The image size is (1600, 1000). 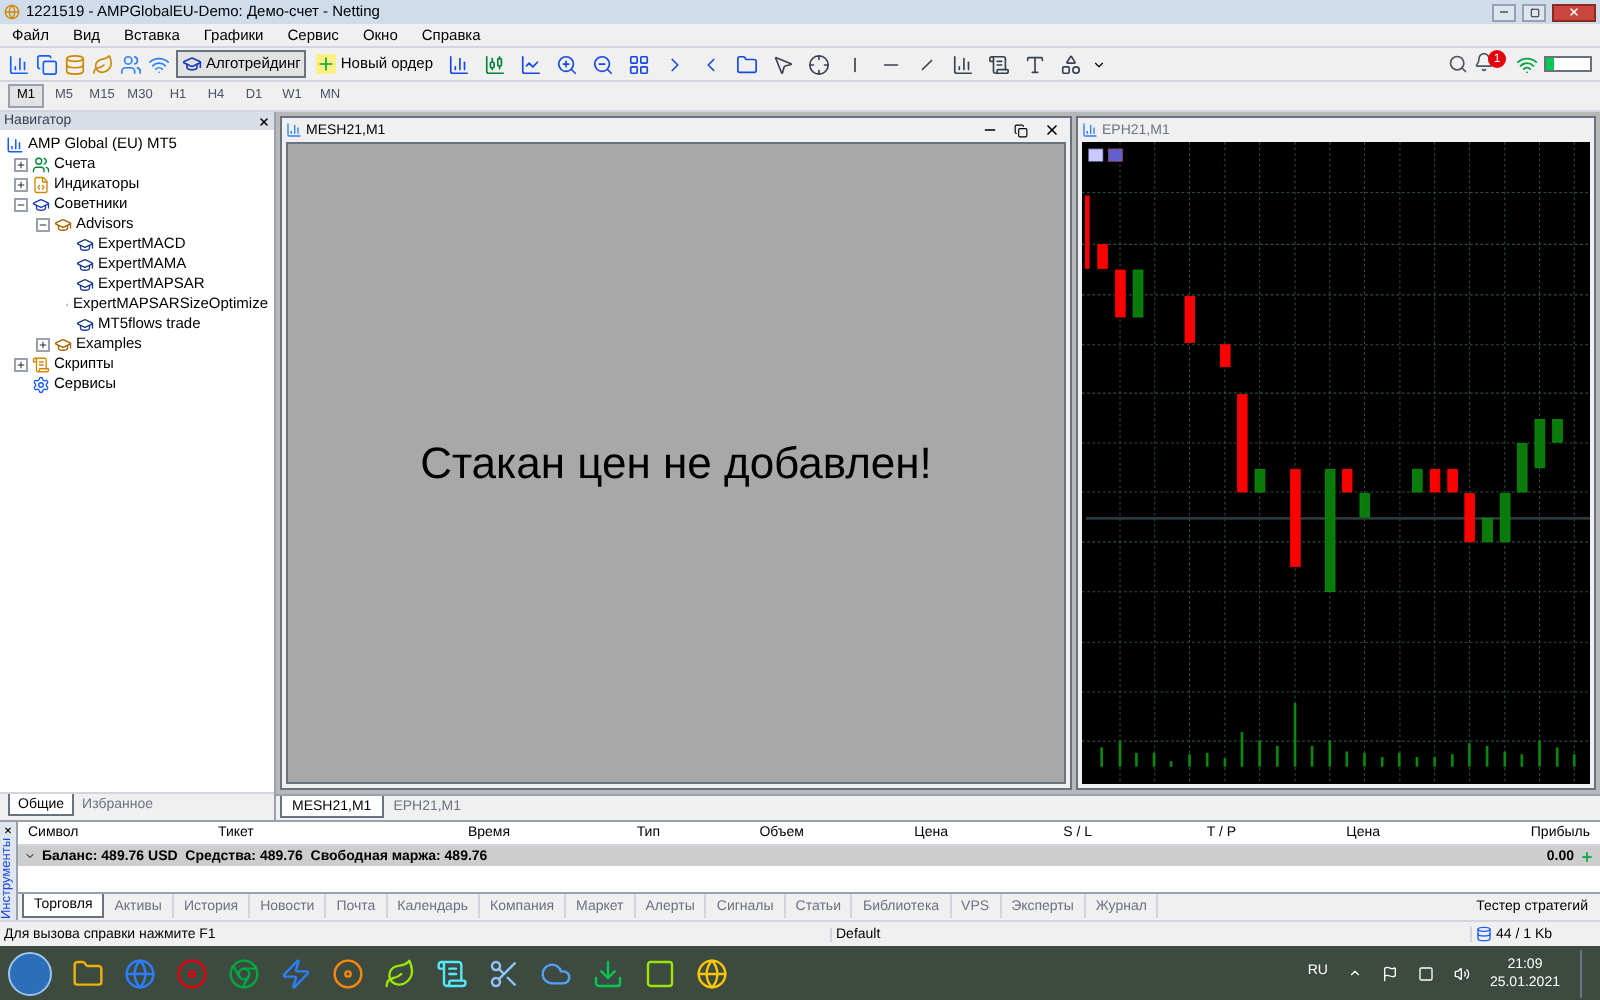 I want to click on new-chart-icon, so click(x=19, y=64).